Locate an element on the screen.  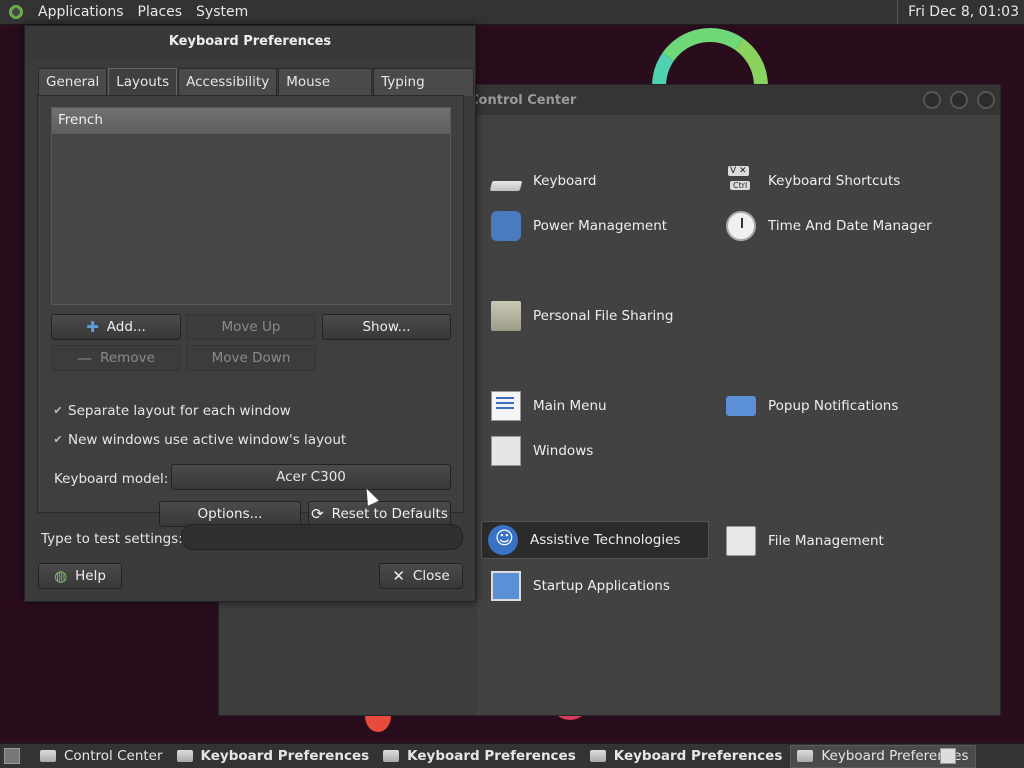
cc-item-personal-file-sharing: Personal File Sharing is located at coordinates (579, 316).